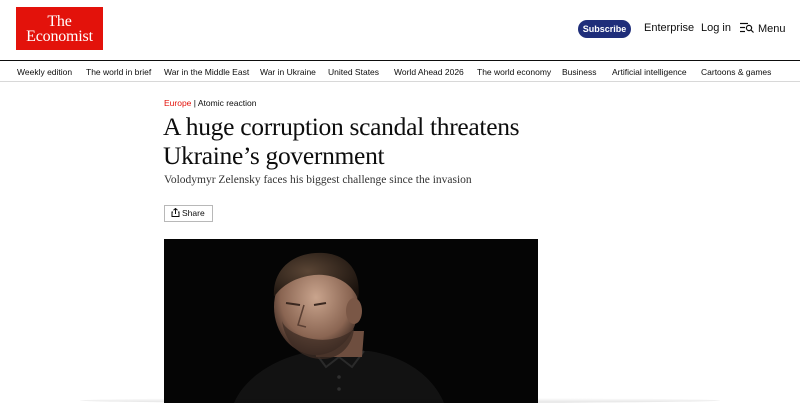 This screenshot has height=403, width=800. I want to click on share-button: Share, so click(188, 213).